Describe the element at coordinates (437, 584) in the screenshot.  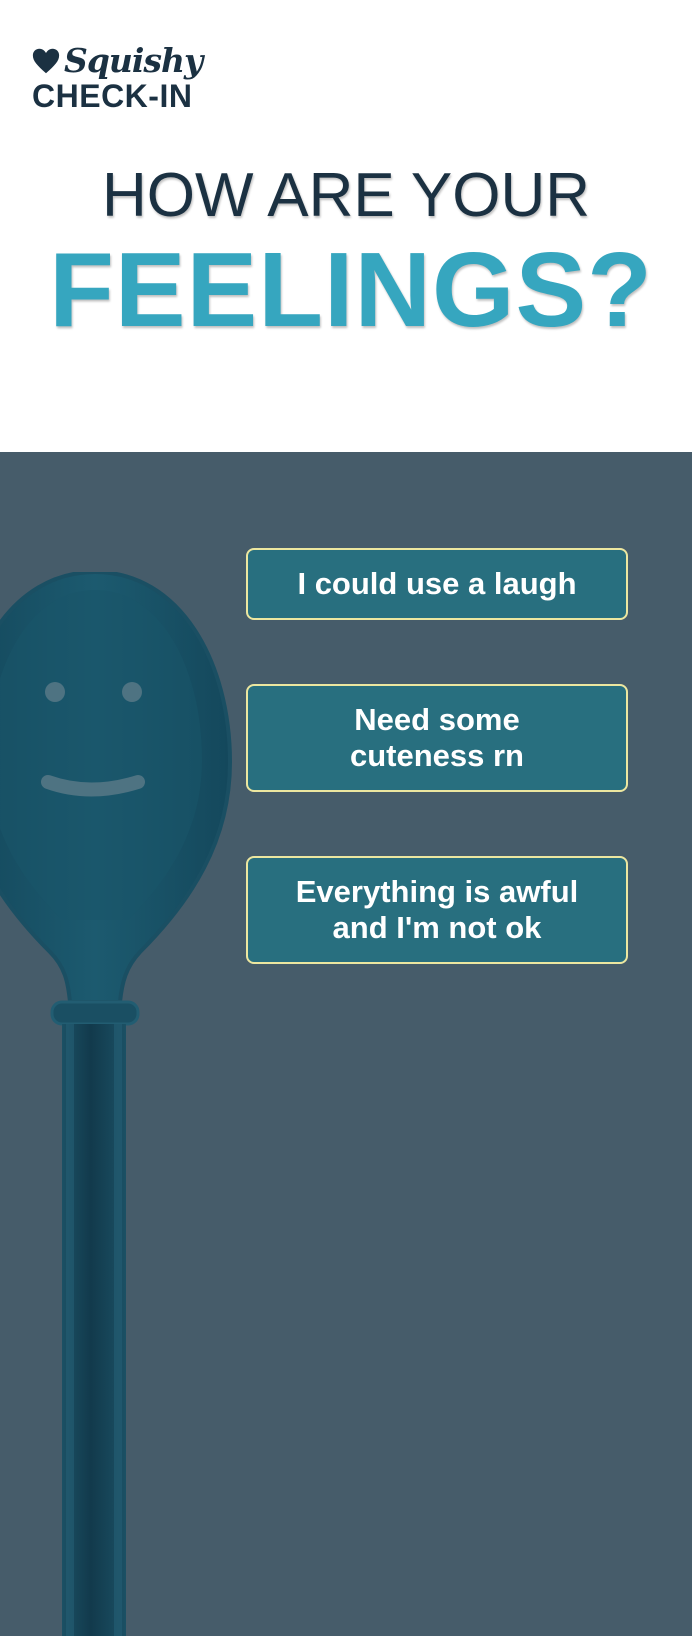
I see `option-laugh-button: I could use a laugh` at that location.